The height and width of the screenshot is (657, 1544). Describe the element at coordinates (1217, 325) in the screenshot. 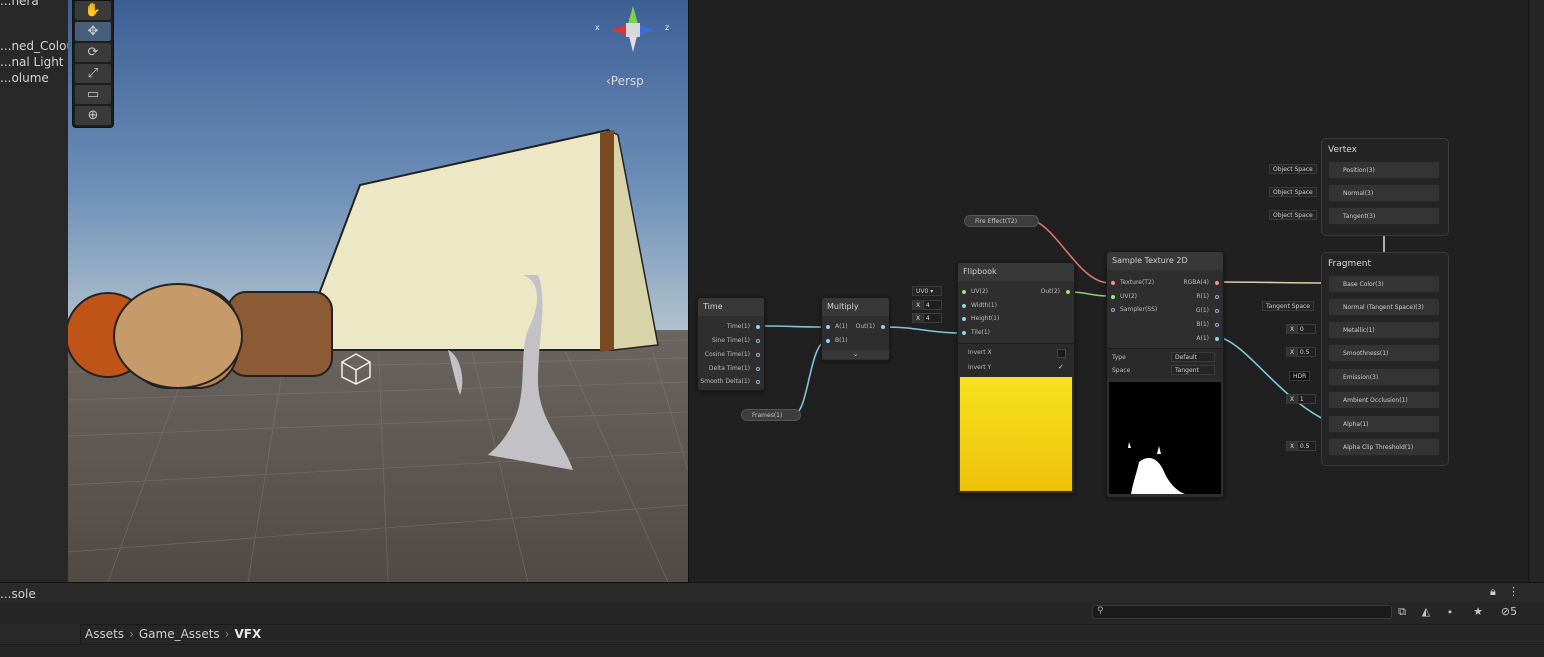

I see `b-out-dot` at that location.